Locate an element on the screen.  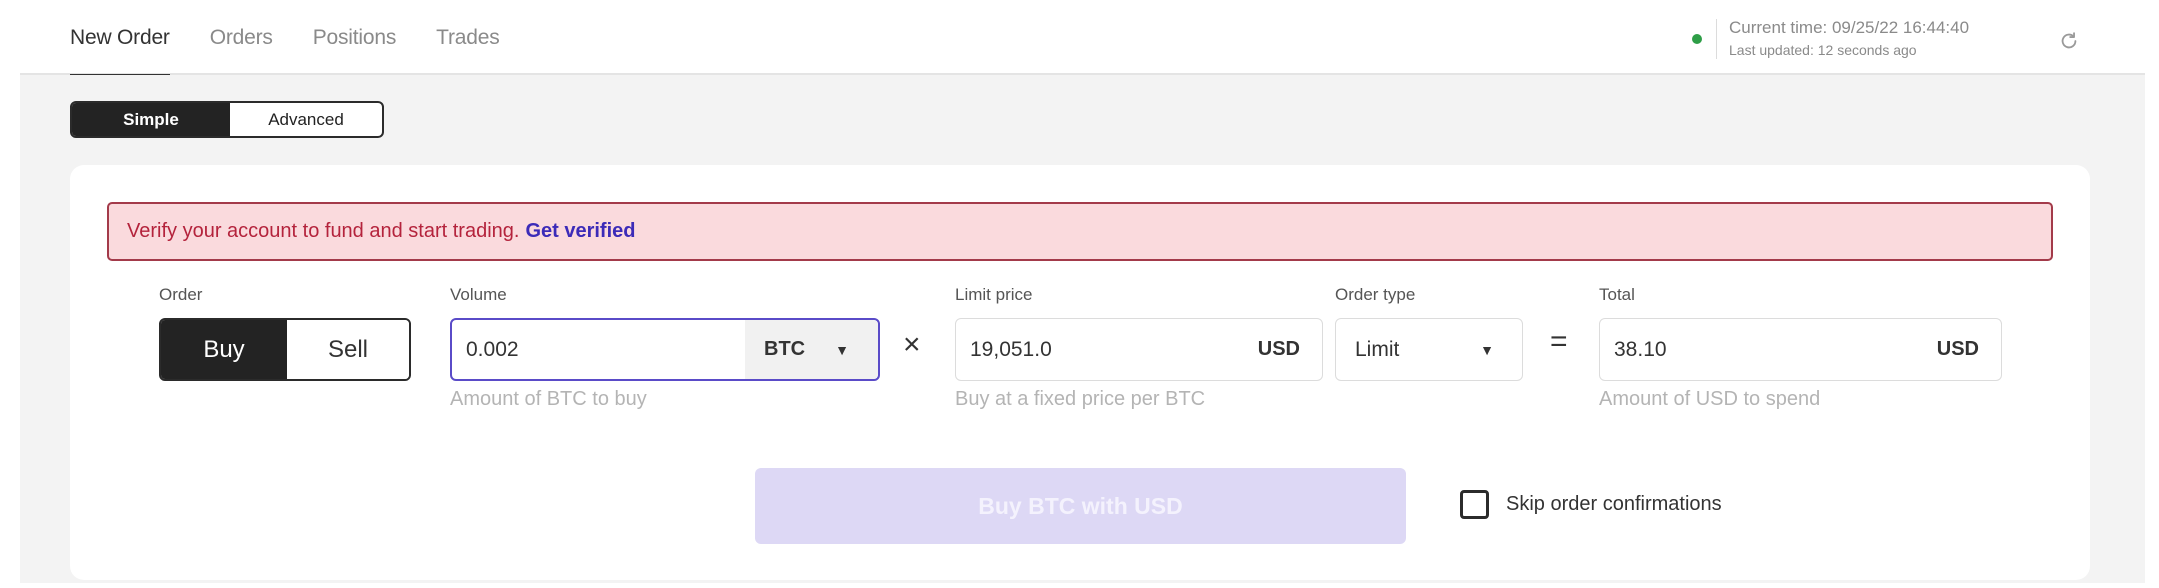
volume-currency: BTC is located at coordinates (785, 349).